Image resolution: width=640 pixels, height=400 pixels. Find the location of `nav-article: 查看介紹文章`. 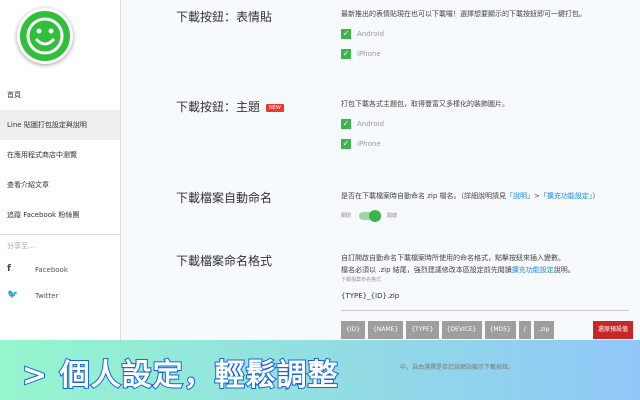

nav-article: 查看介紹文章 is located at coordinates (60, 185).